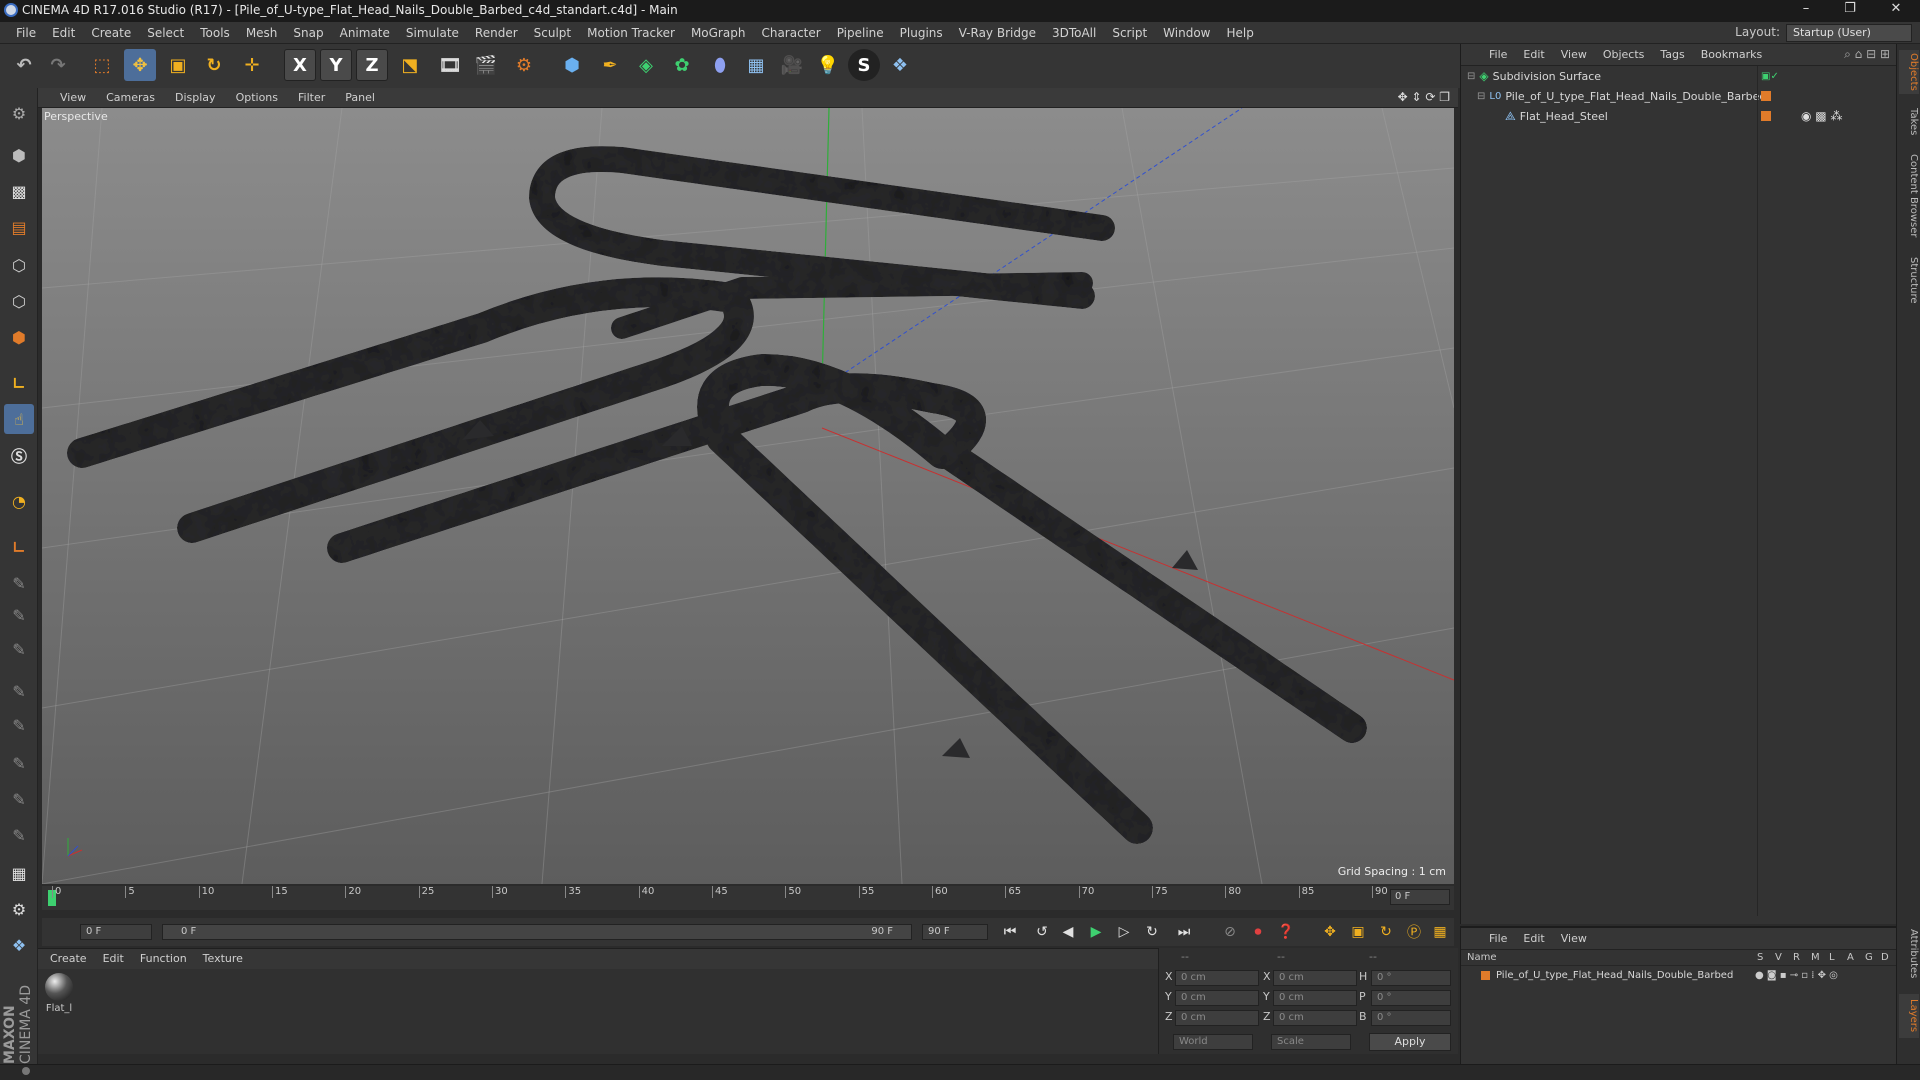  Describe the element at coordinates (1217, 1018) in the screenshot. I see `pos-z-field: 0 cm` at that location.